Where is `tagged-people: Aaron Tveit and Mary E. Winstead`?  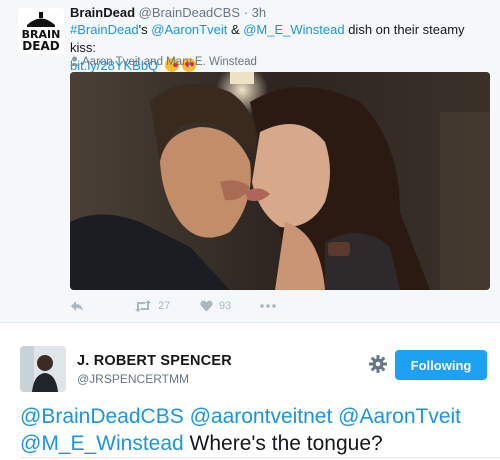
tagged-people: Aaron Tveit and Mary E. Winstead is located at coordinates (163, 62).